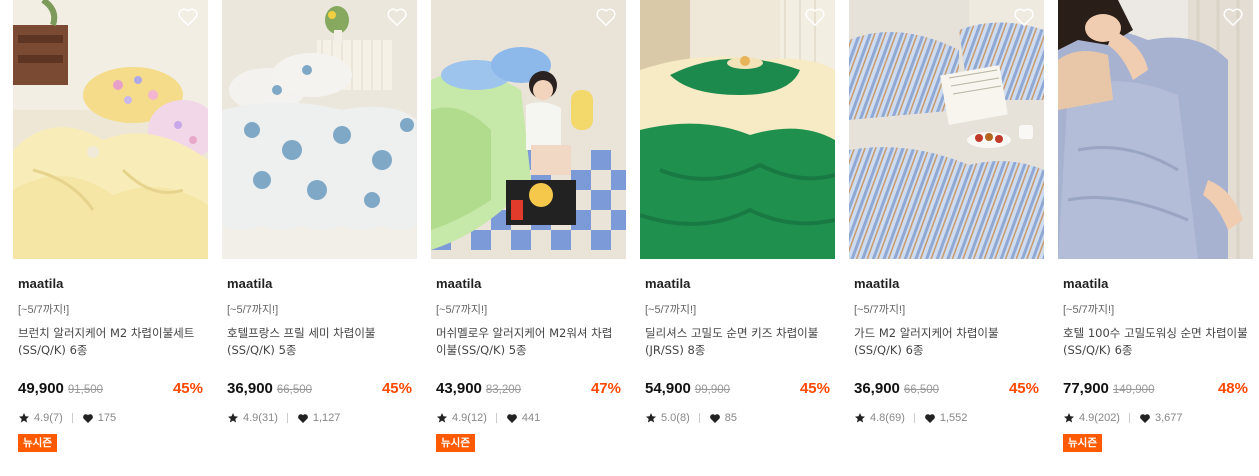  I want to click on original-price: 66,500, so click(921, 390).